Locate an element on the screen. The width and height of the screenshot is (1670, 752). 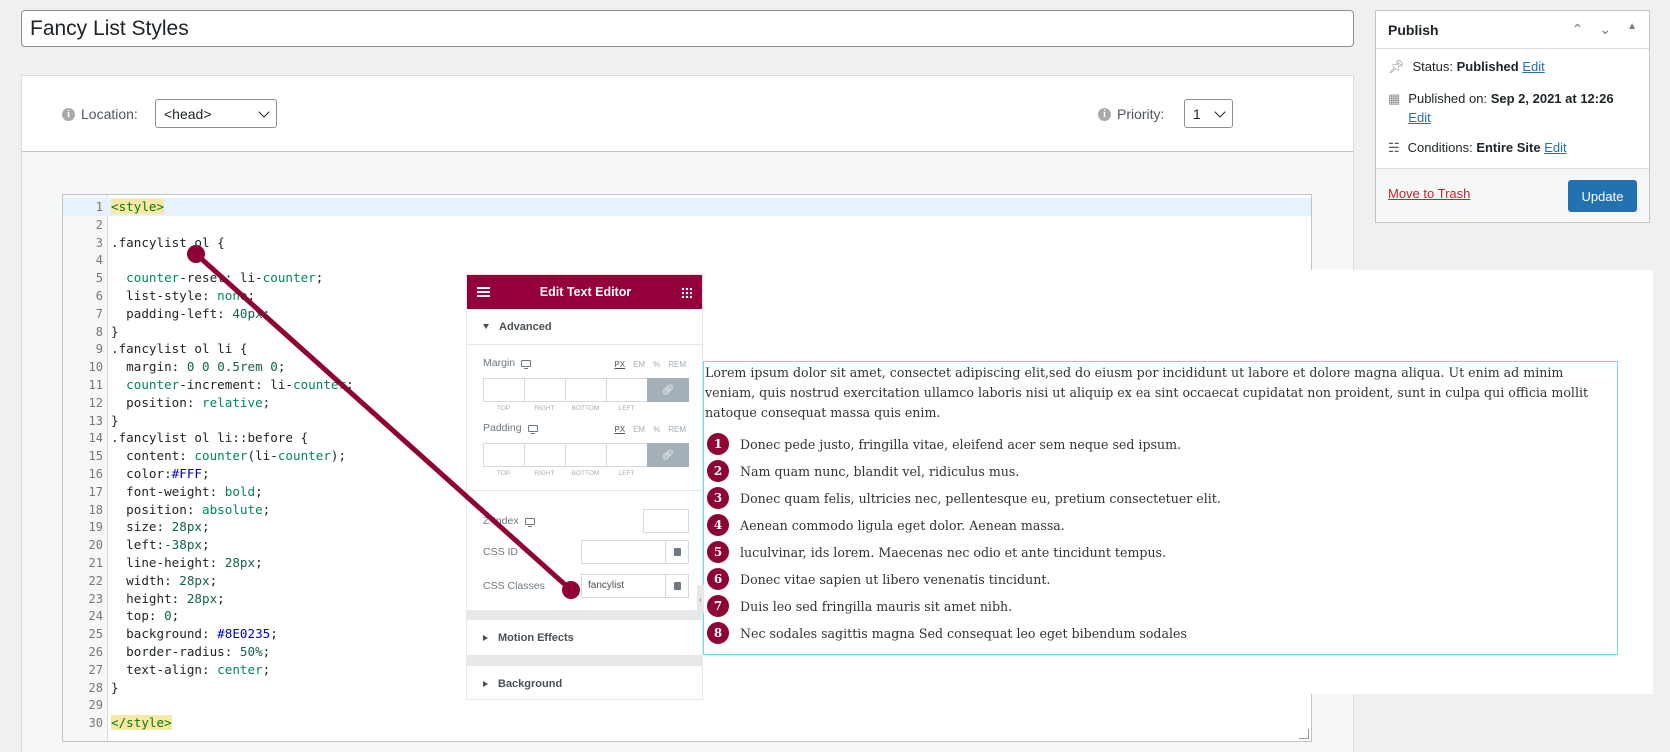
code-text: .fancylist ol { is located at coordinates (168, 242).